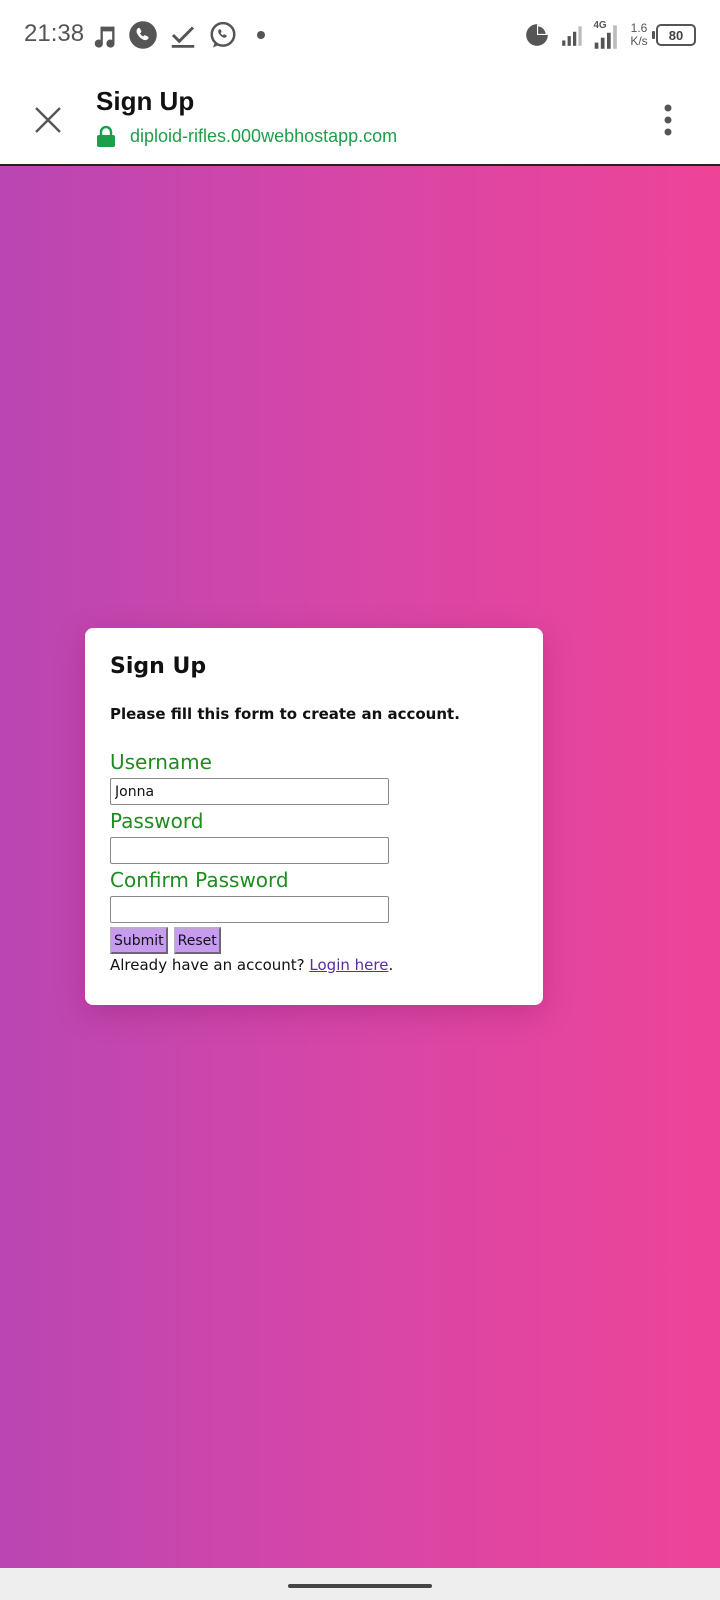  I want to click on password-label: Password, so click(157, 821).